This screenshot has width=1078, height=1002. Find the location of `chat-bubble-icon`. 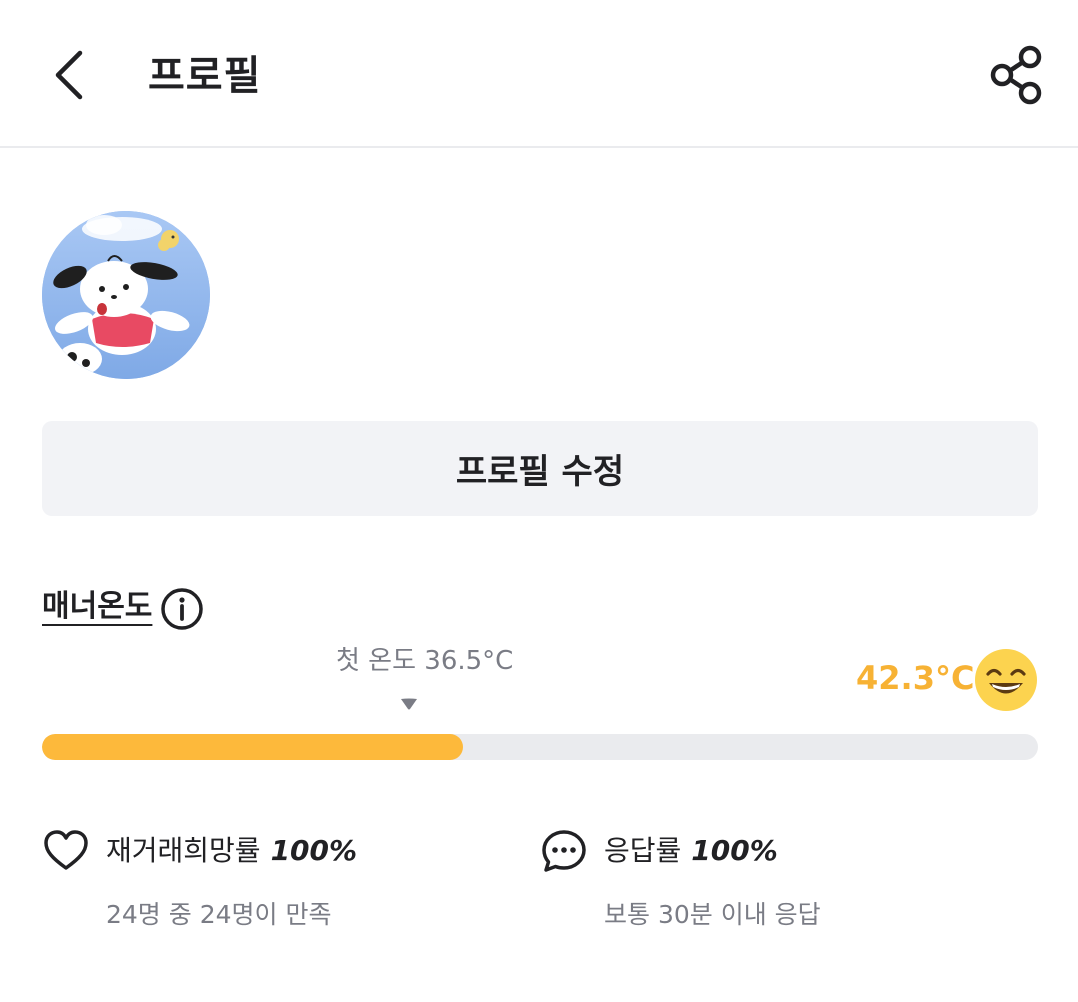

chat-bubble-icon is located at coordinates (564, 851).